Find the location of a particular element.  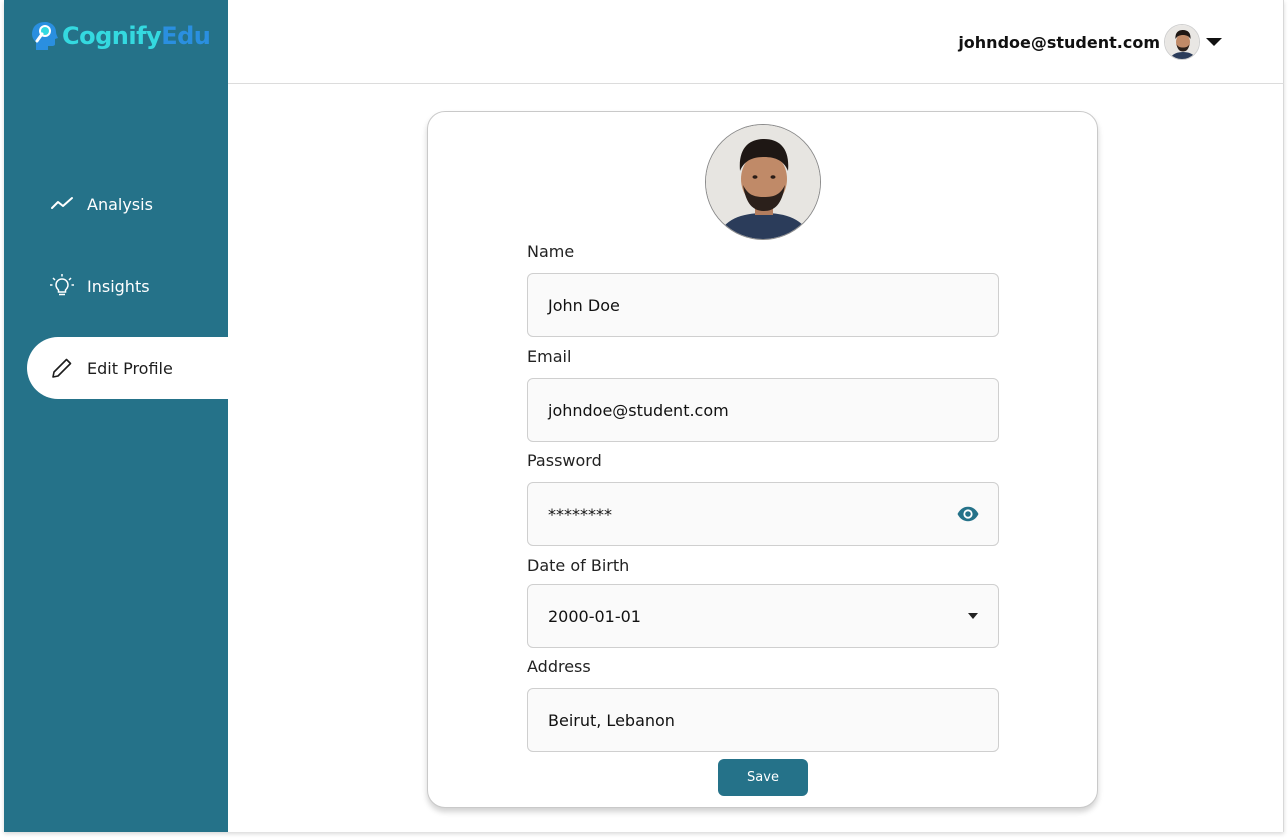

email-label: Email is located at coordinates (549, 356).